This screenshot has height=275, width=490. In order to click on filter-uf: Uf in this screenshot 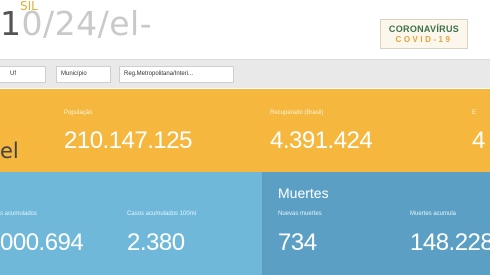, I will do `click(23, 74)`.